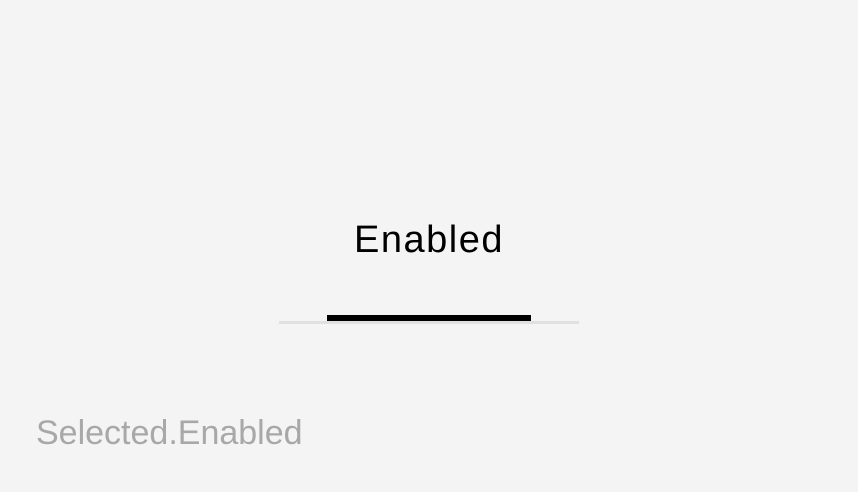 Image resolution: width=858 pixels, height=492 pixels. Describe the element at coordinates (429, 318) in the screenshot. I see `tab-selected-indicator` at that location.